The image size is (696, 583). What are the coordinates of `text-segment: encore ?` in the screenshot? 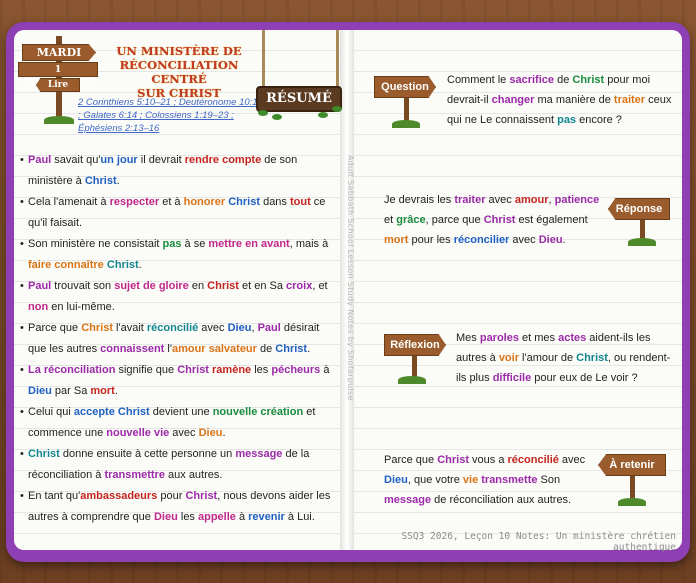 It's located at (599, 120).